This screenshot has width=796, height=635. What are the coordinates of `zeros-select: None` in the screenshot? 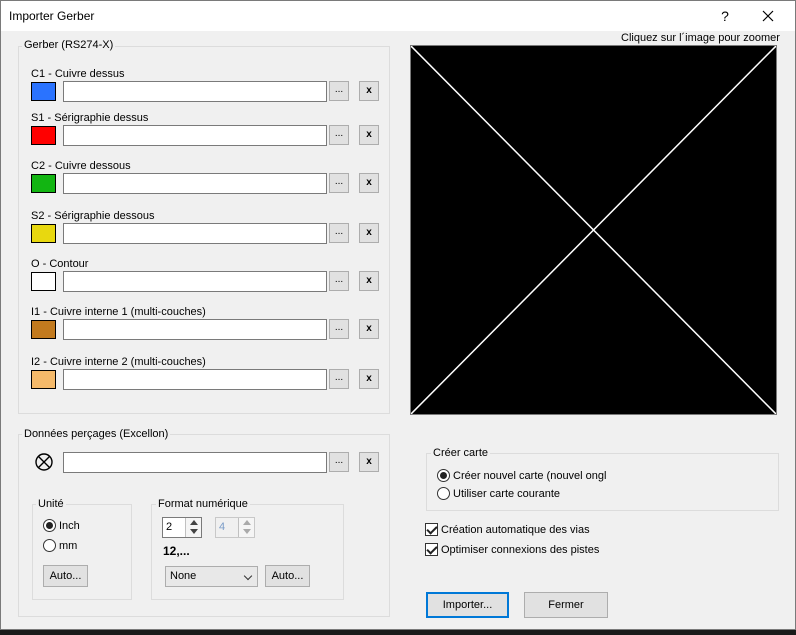 It's located at (211, 576).